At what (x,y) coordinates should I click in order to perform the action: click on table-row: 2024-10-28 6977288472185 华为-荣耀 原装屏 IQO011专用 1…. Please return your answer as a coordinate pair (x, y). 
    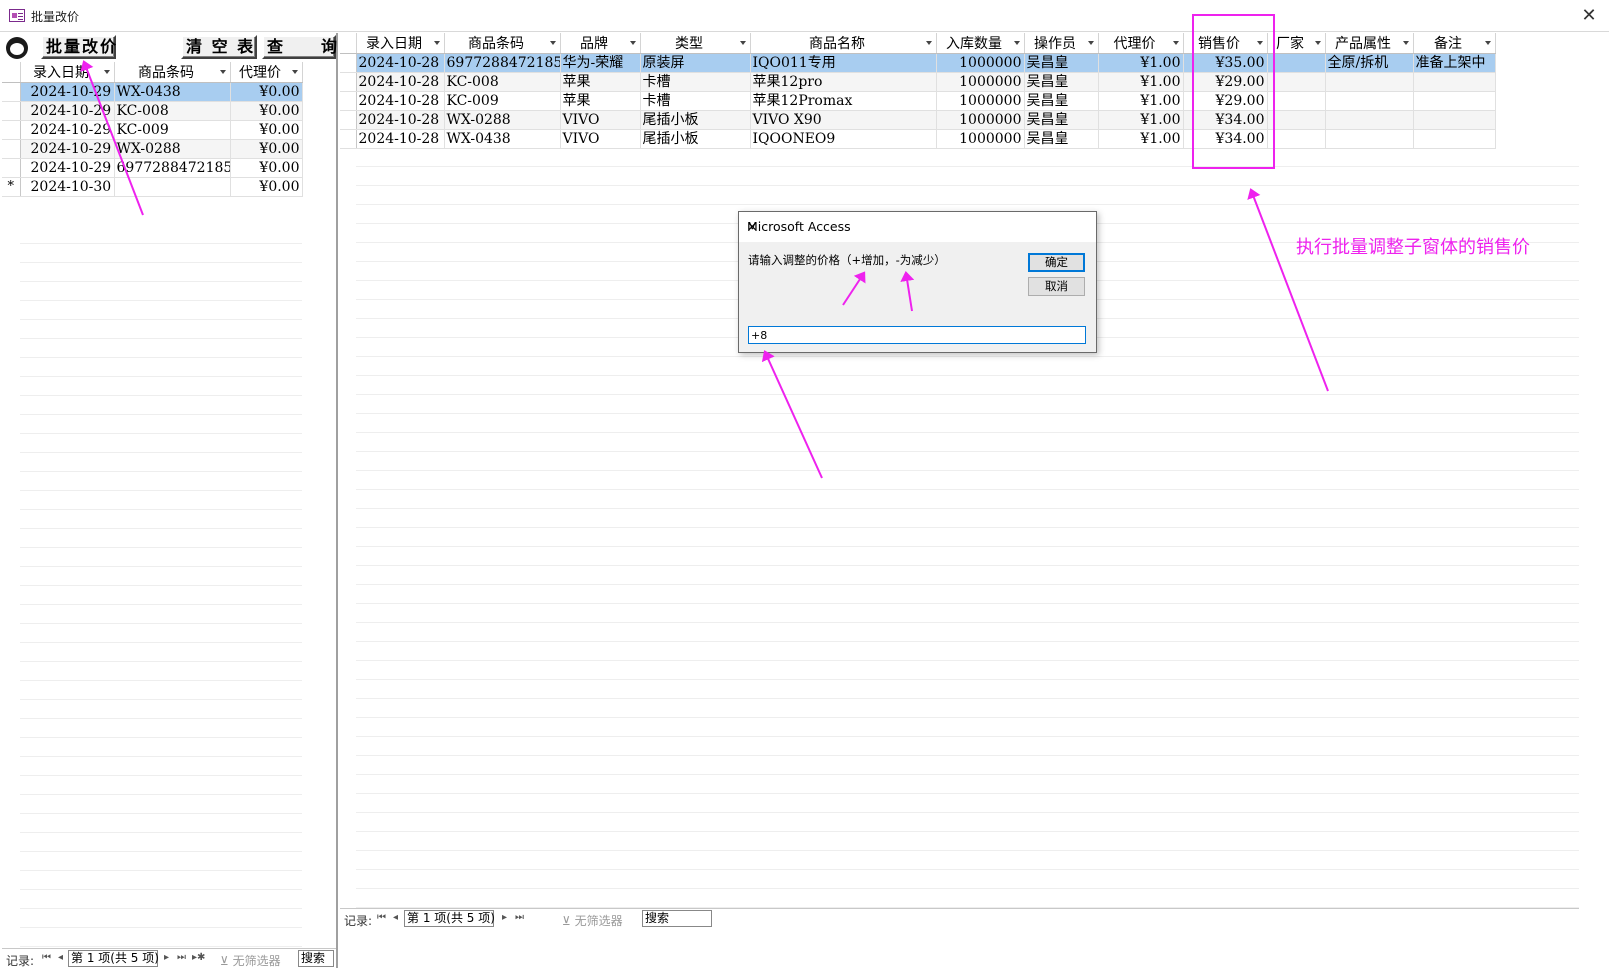
    Looking at the image, I should click on (918, 63).